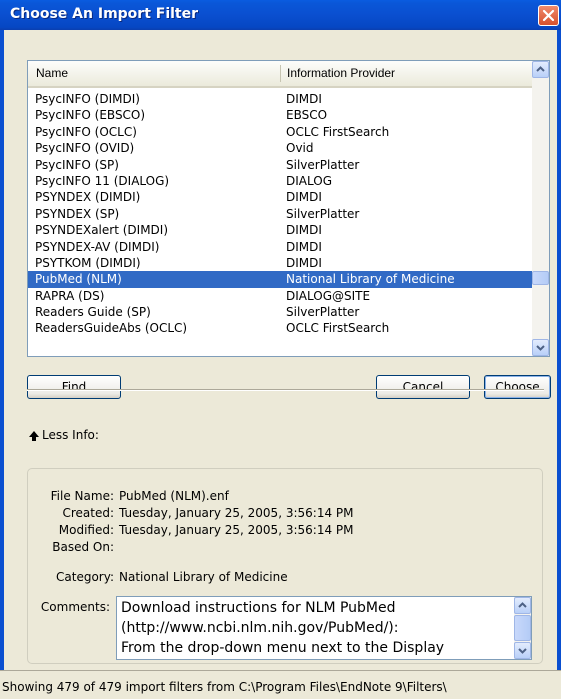 The image size is (561, 699). What do you see at coordinates (280, 197) in the screenshot?
I see `list-item: PSYNDEX (DIMDI) DIMDI` at bounding box center [280, 197].